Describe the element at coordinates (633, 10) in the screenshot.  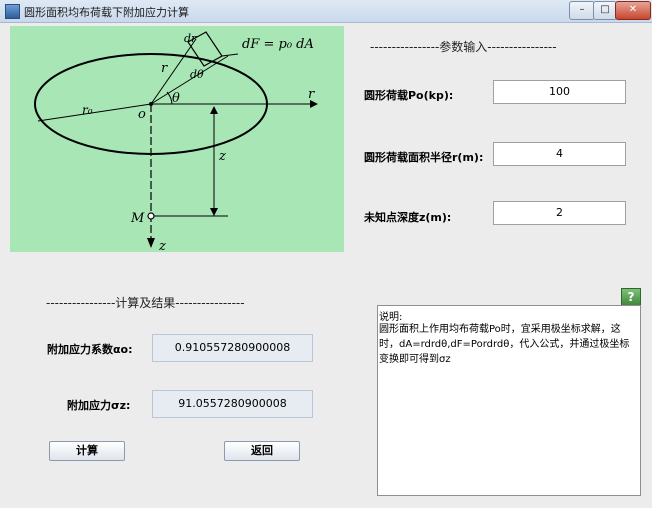
I see `close-button: ✕` at that location.